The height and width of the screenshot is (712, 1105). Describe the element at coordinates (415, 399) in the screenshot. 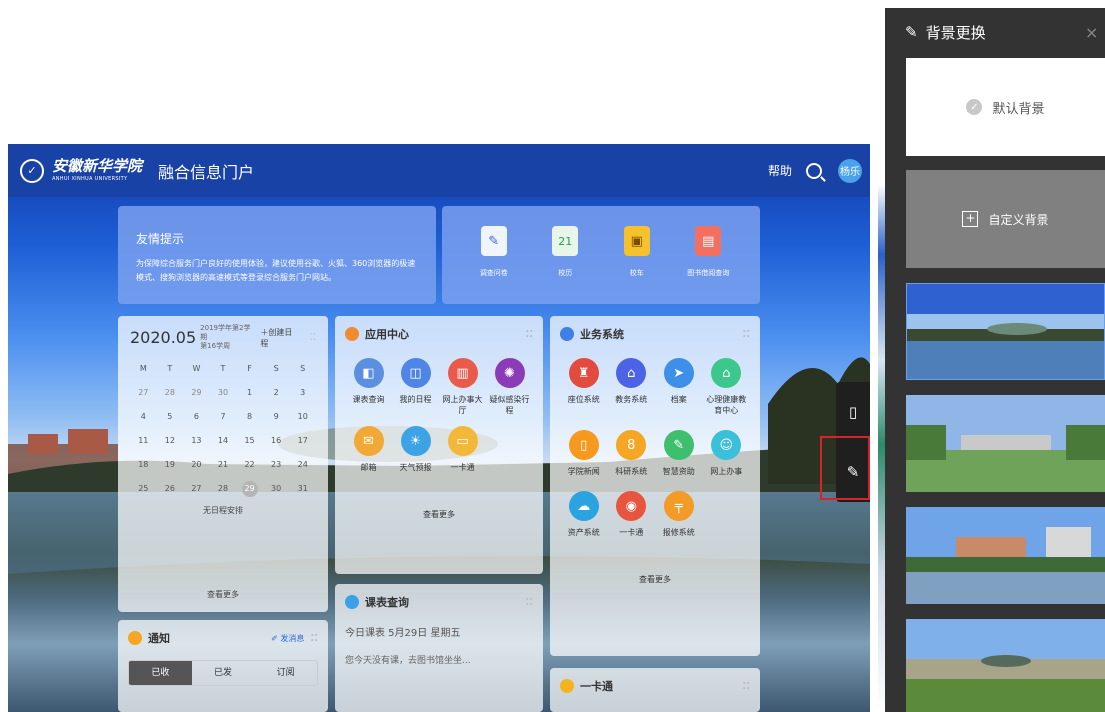

I see `app-label: 我的日程` at that location.